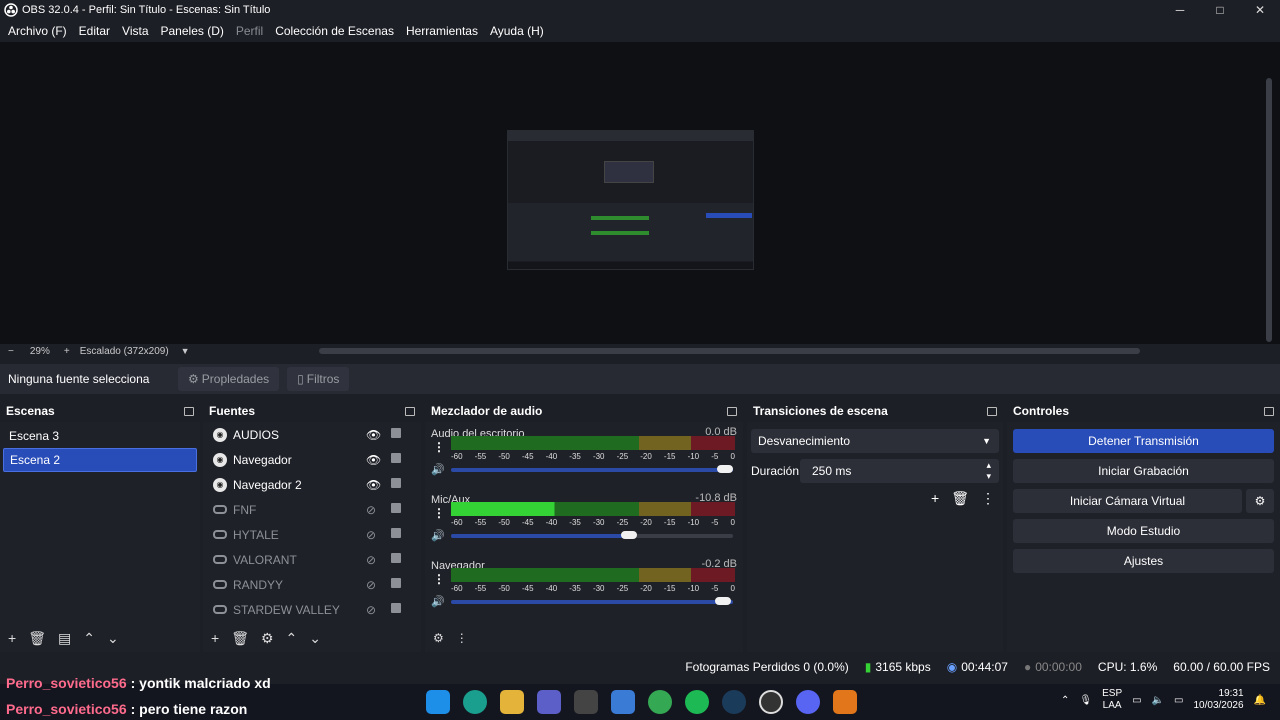 The height and width of the screenshot is (720, 1280). I want to click on add-scene-icon: +, so click(12, 638).